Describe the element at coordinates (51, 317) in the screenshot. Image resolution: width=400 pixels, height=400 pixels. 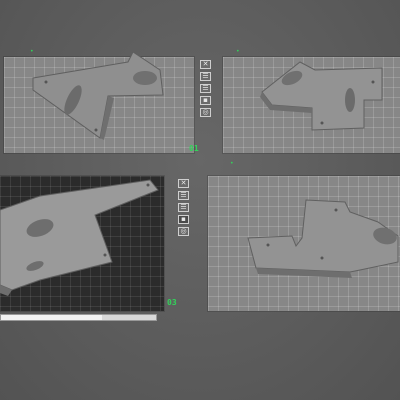
I see `progress-fill` at that location.